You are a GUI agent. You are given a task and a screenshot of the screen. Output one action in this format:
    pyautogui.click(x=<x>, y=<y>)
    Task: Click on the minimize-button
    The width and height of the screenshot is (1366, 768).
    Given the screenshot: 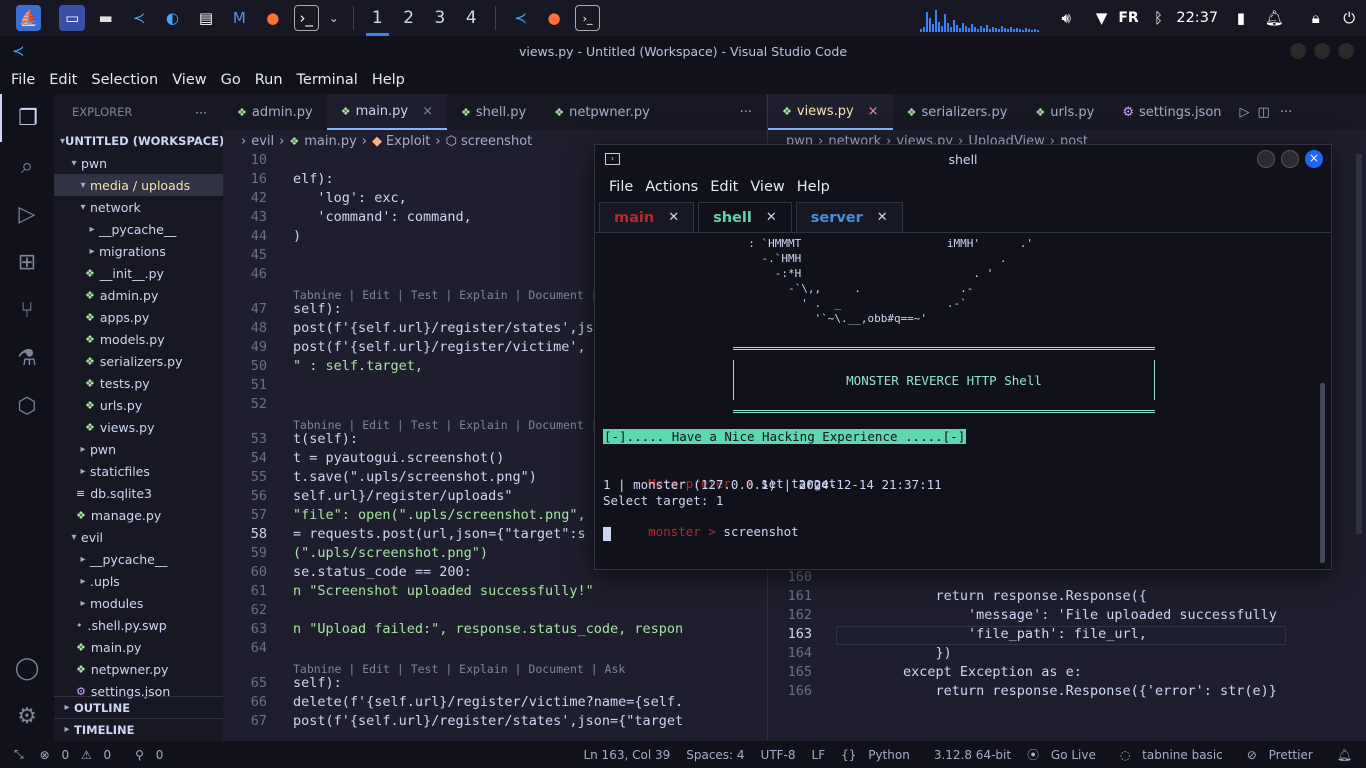 What is the action you would take?
    pyautogui.click(x=1298, y=51)
    